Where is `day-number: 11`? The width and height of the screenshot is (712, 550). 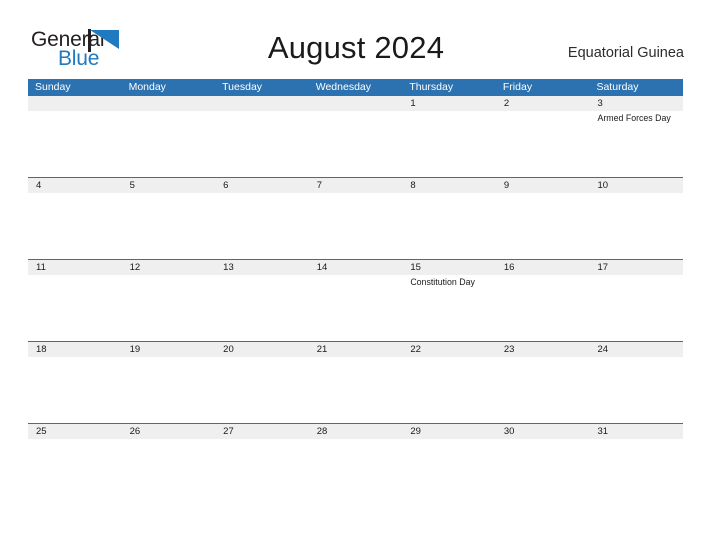 day-number: 11 is located at coordinates (75, 267).